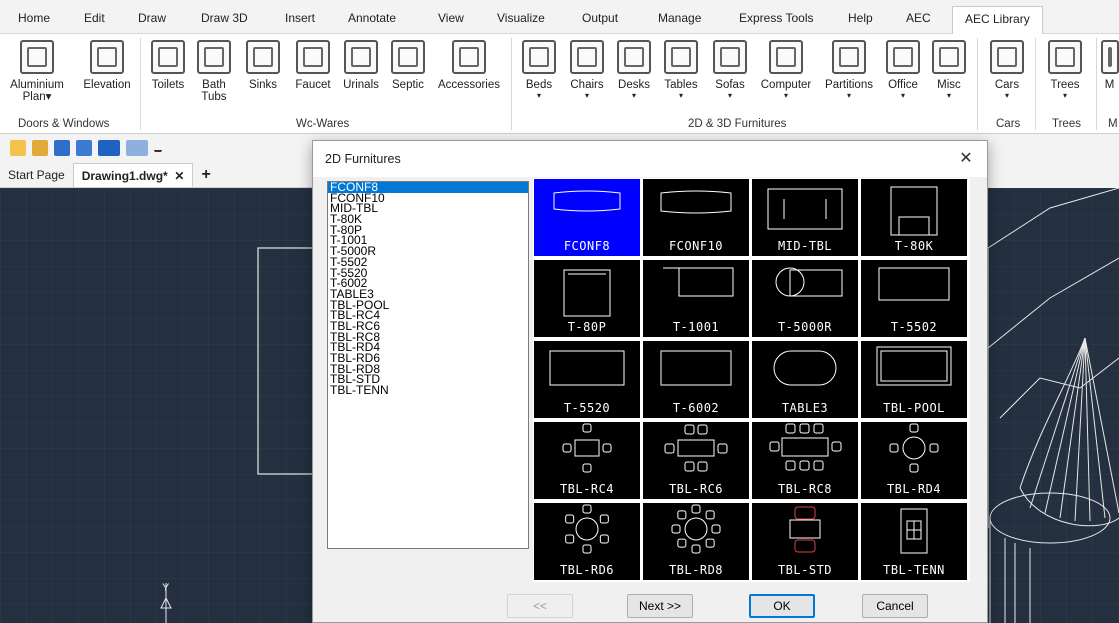 The width and height of the screenshot is (1119, 623). I want to click on more-button: M, so click(1109, 65).